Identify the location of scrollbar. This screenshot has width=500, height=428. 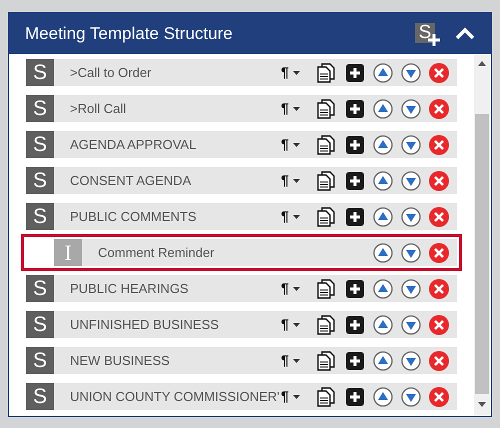
(482, 235).